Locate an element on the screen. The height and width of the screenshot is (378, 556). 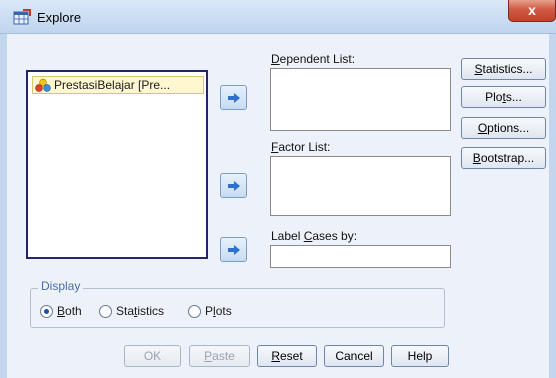
display-group-title: Display is located at coordinates (61, 286).